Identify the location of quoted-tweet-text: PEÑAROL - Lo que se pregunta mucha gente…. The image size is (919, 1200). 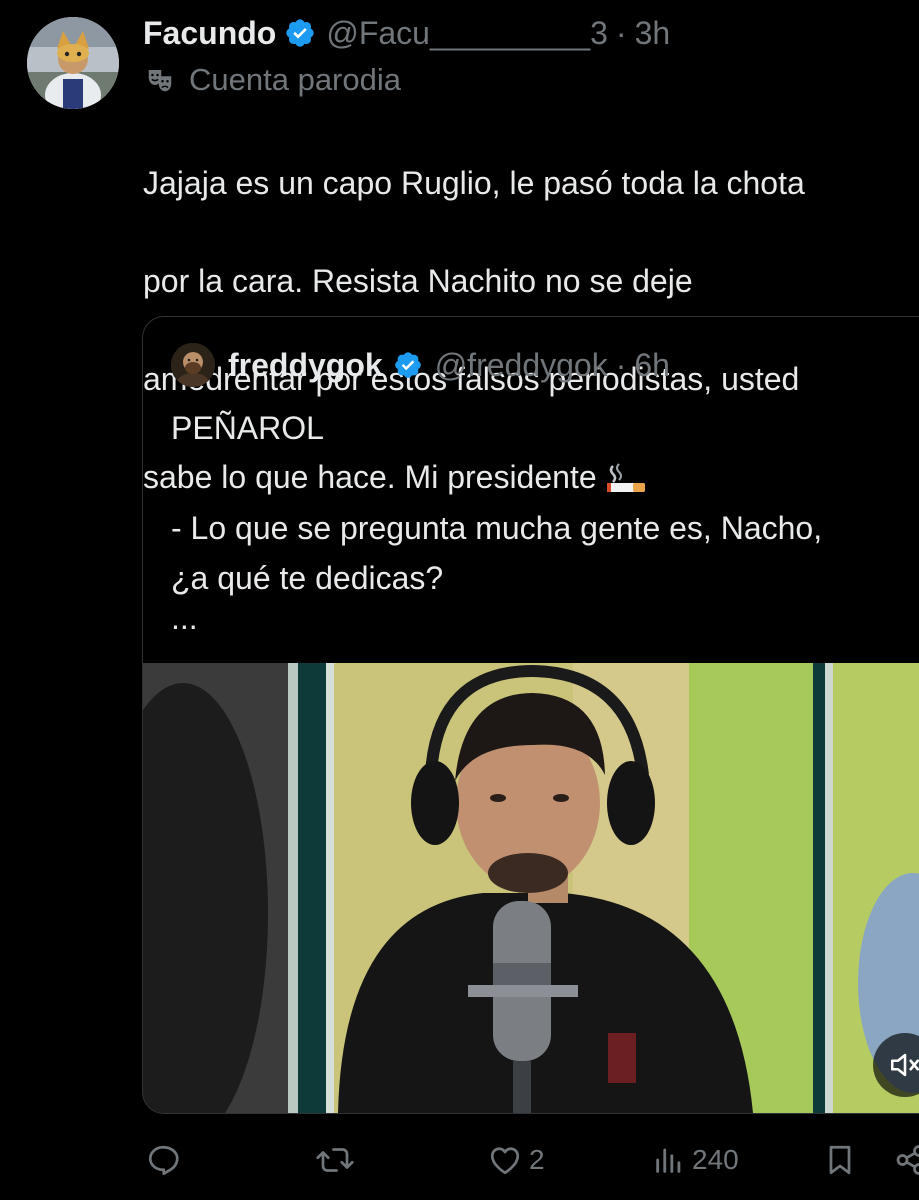
(496, 528).